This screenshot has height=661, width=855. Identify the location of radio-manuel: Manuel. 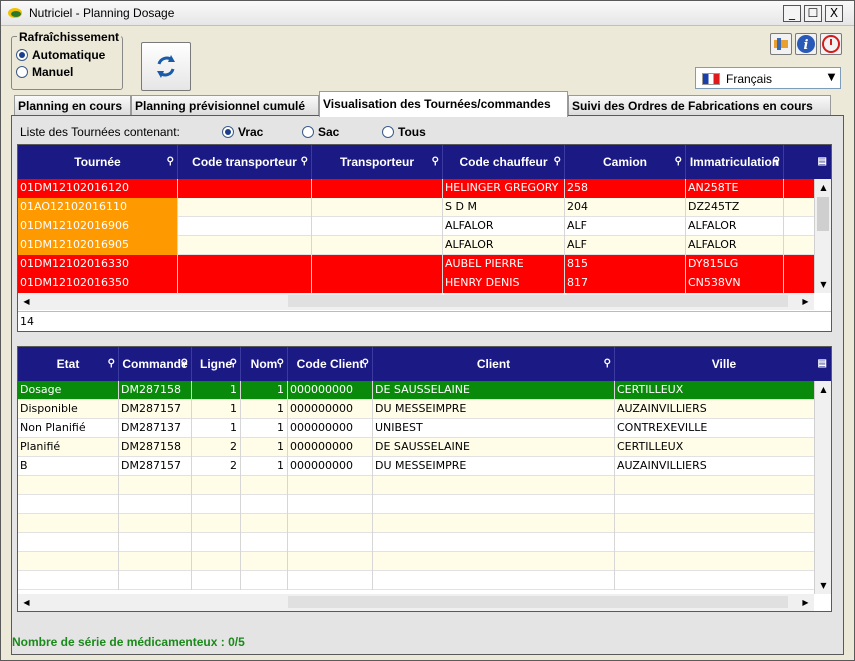
(44, 72).